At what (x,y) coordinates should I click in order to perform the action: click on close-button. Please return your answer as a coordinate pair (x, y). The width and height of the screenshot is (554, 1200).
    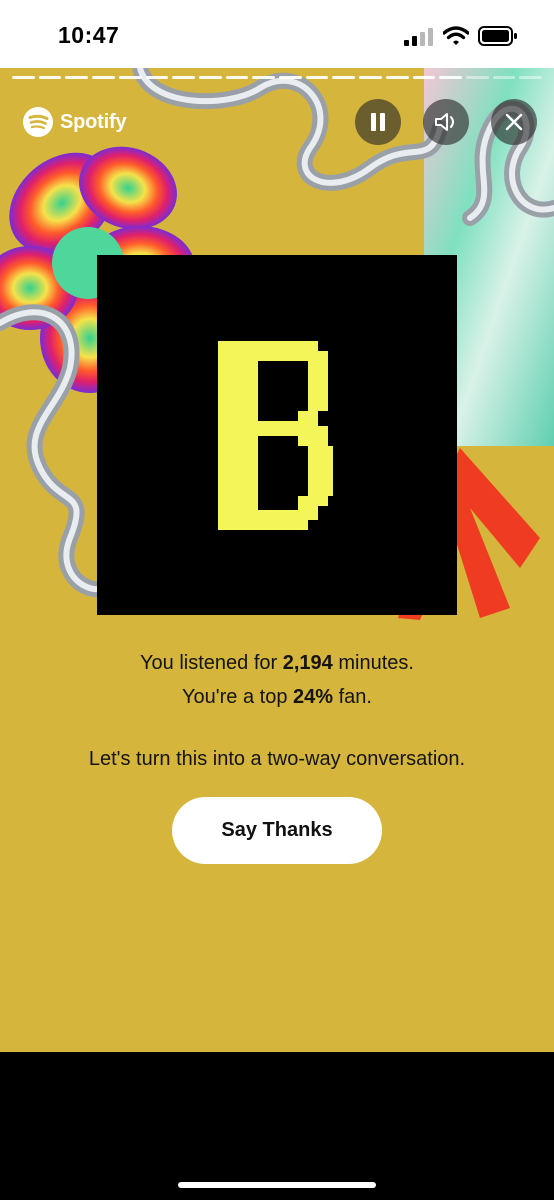
    Looking at the image, I should click on (514, 122).